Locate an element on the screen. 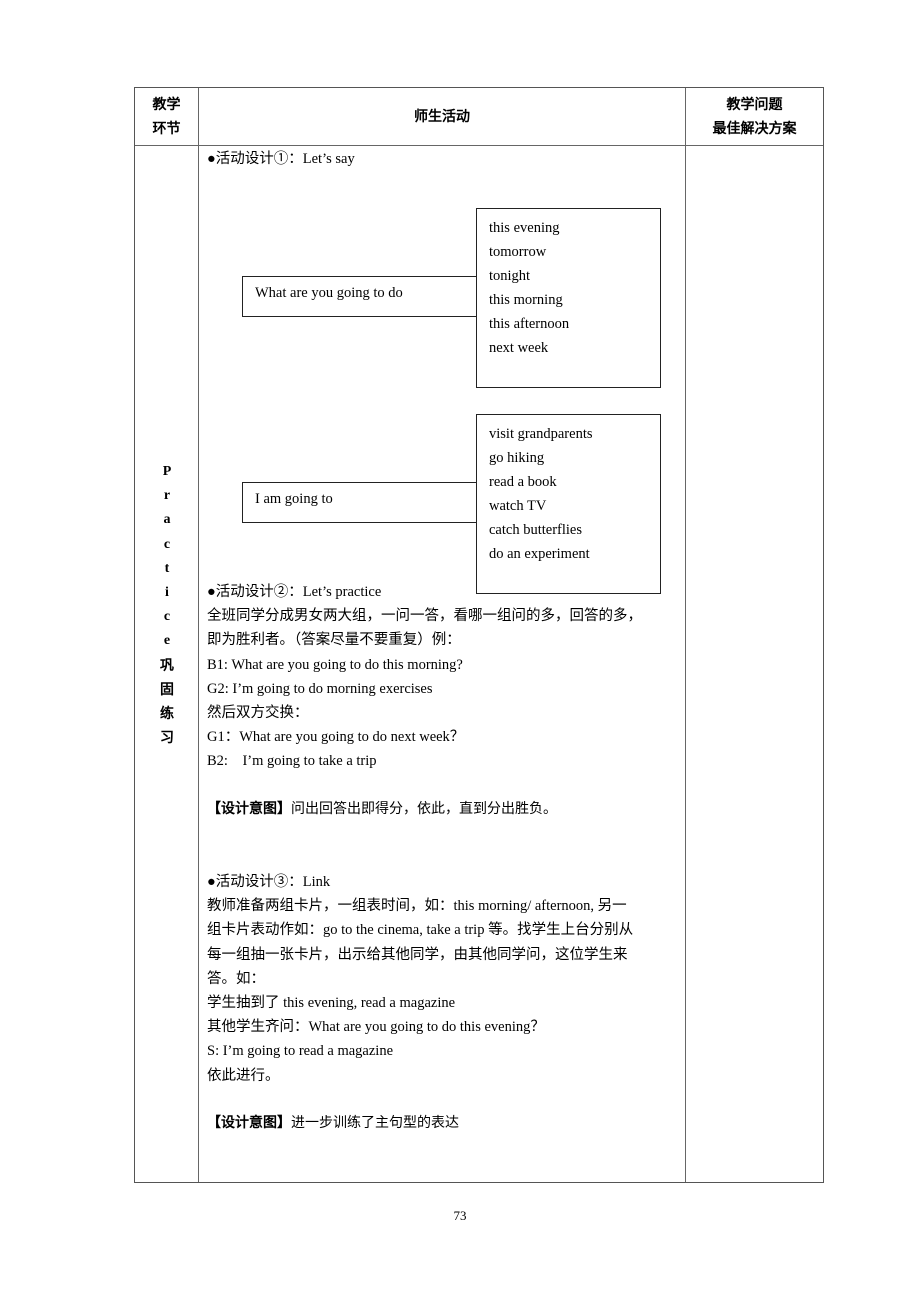 The image size is (920, 1302). page-number: 73 is located at coordinates (460, 1215).